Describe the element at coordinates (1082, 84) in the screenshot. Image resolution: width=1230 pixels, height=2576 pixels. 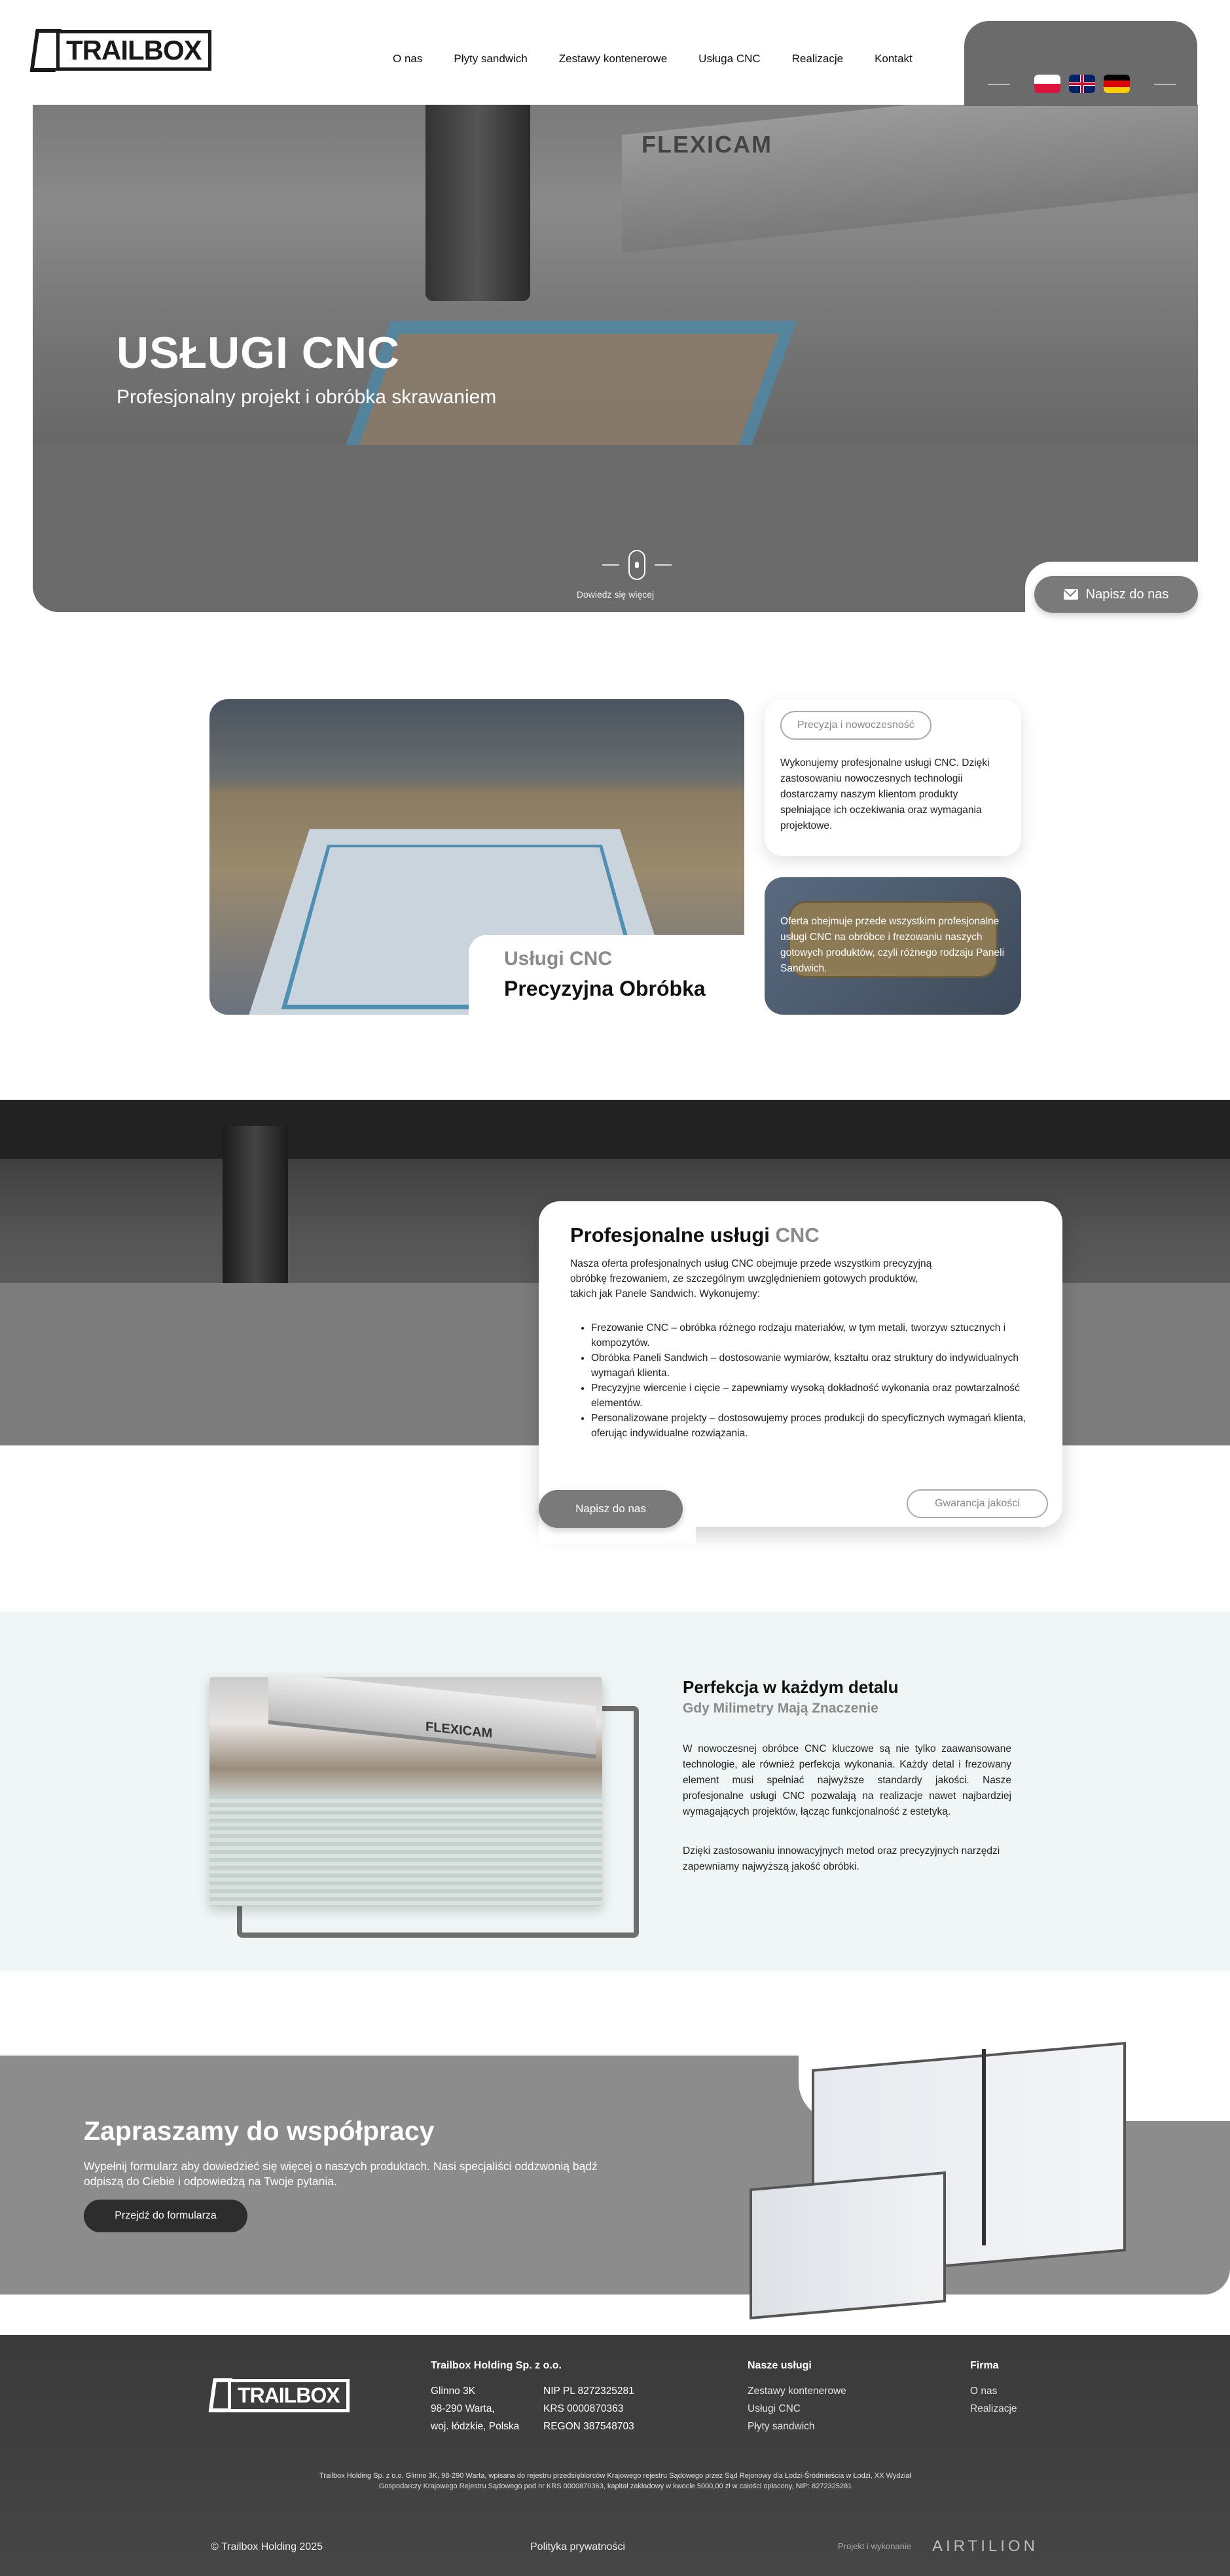
I see `flag-en-icon` at that location.